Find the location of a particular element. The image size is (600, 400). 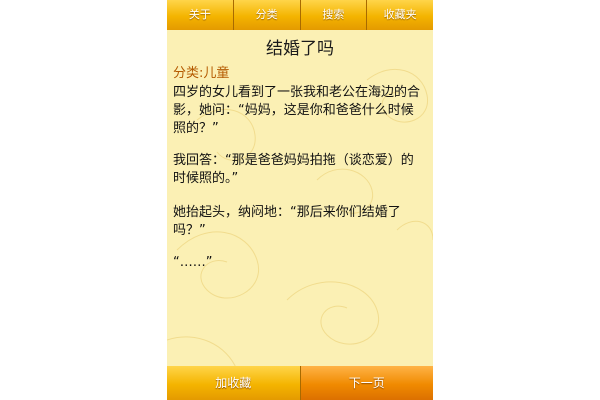

article-title: 结婚了吗 is located at coordinates (300, 49).